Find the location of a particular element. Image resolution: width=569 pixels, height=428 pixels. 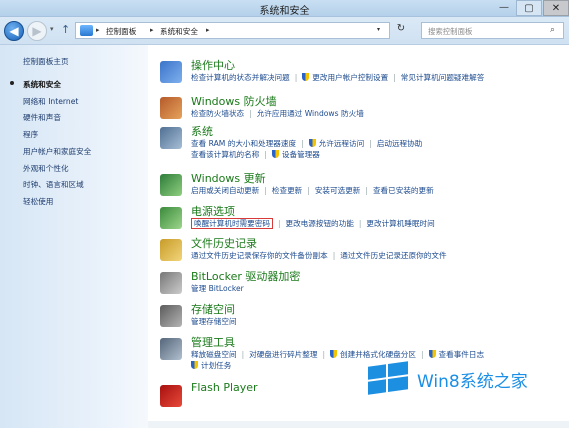

task-link: 更改用户帐户控制设置 is located at coordinates (345, 77).